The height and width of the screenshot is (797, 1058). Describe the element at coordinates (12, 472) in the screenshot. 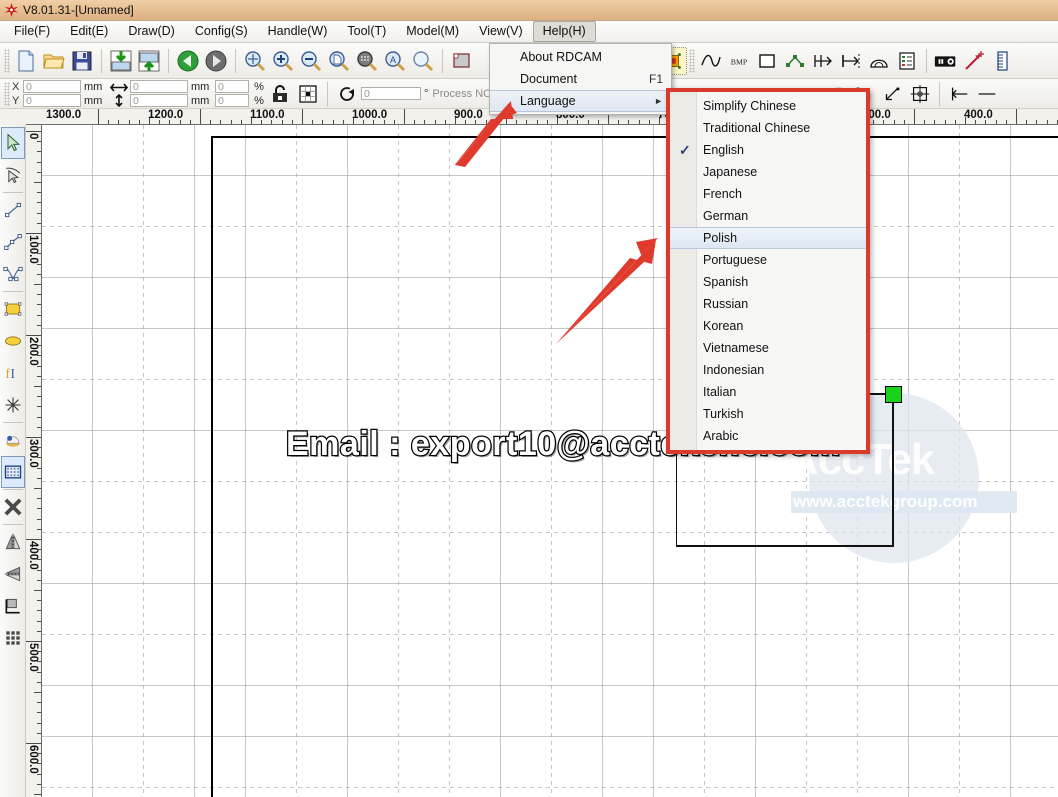

I see `bitmap-grid-tool` at that location.